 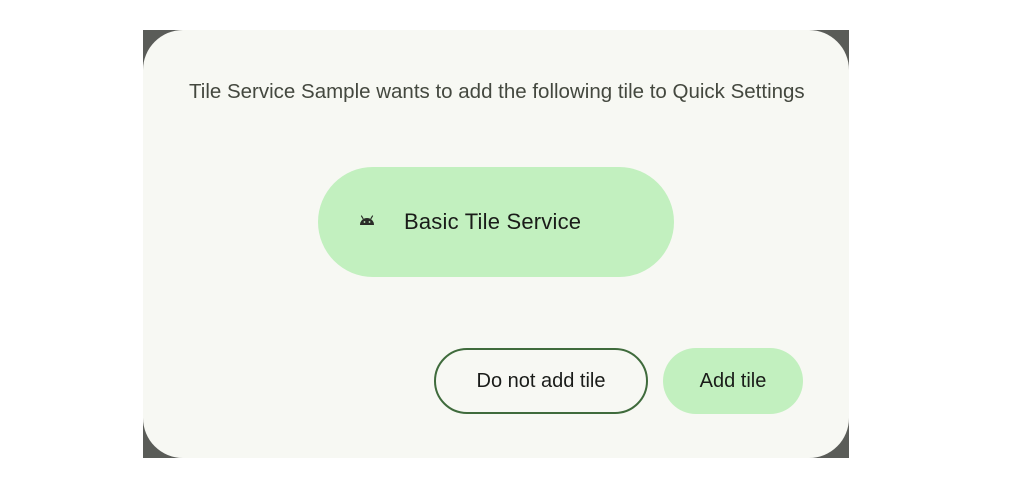 I want to click on tile-label: Basic Tile Service, so click(x=493, y=221).